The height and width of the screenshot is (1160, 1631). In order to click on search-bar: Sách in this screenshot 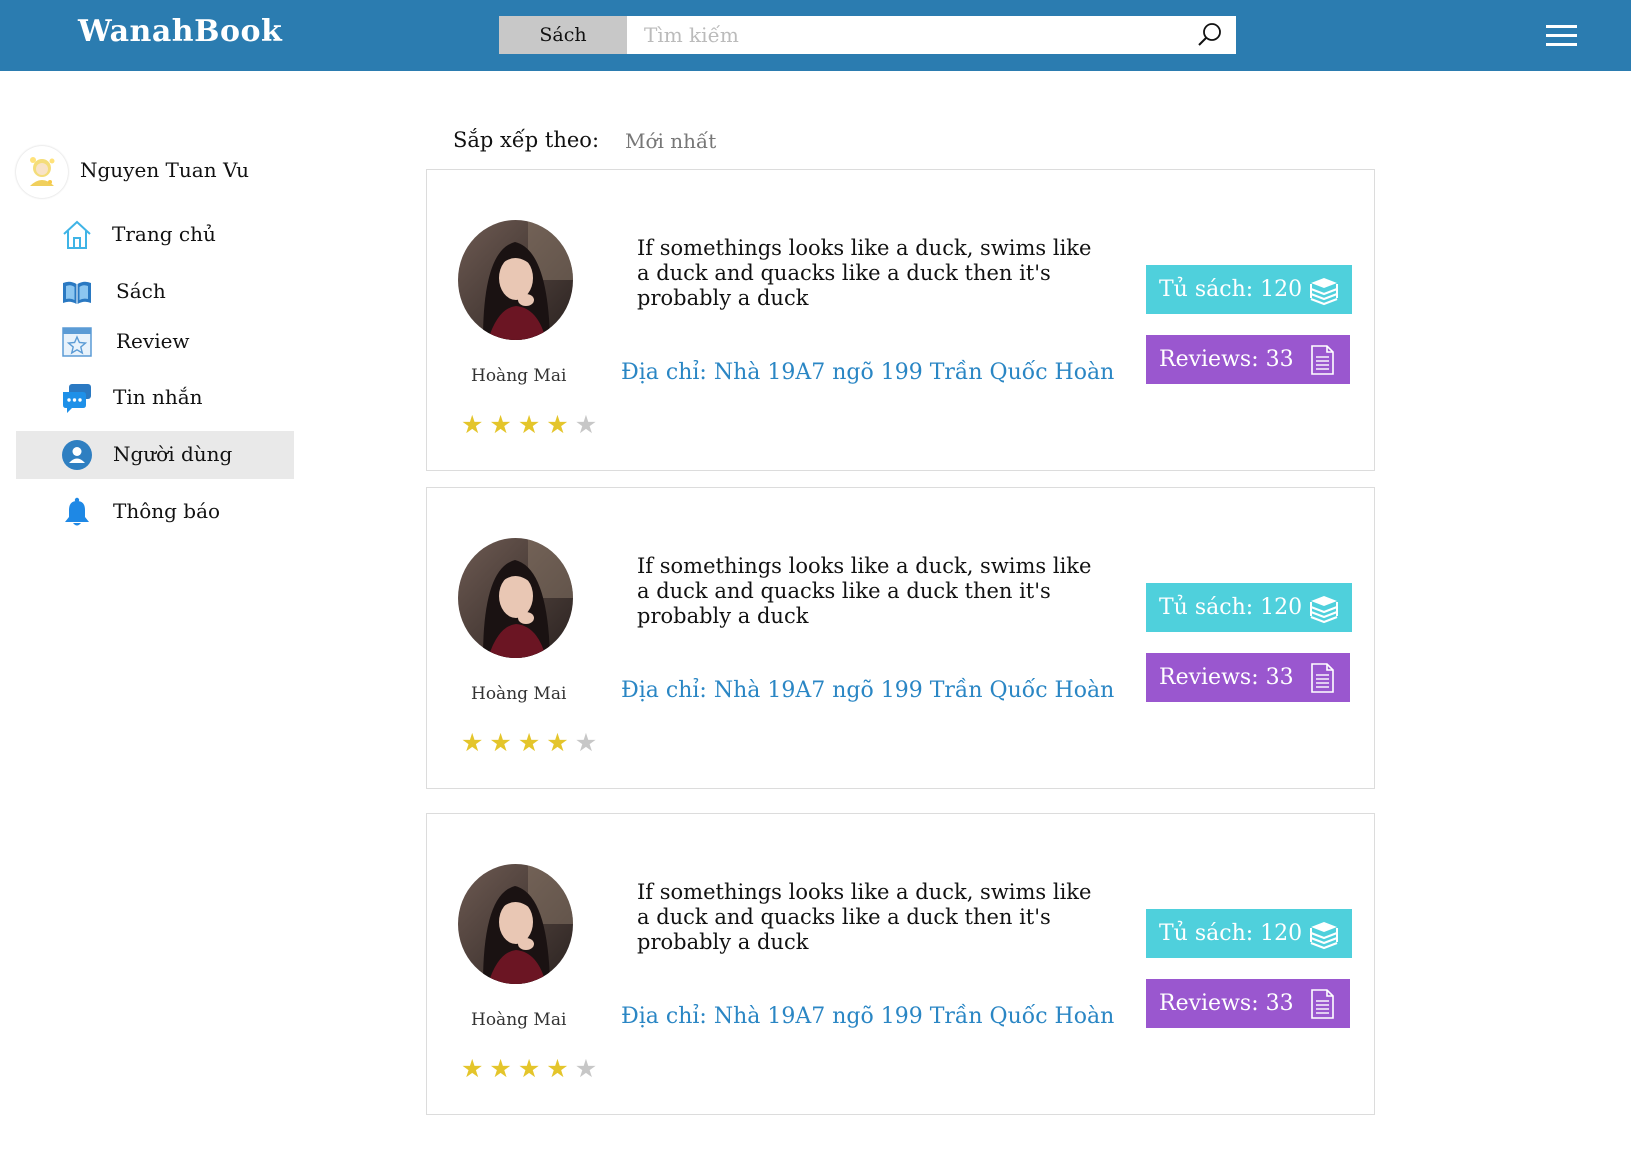, I will do `click(867, 35)`.